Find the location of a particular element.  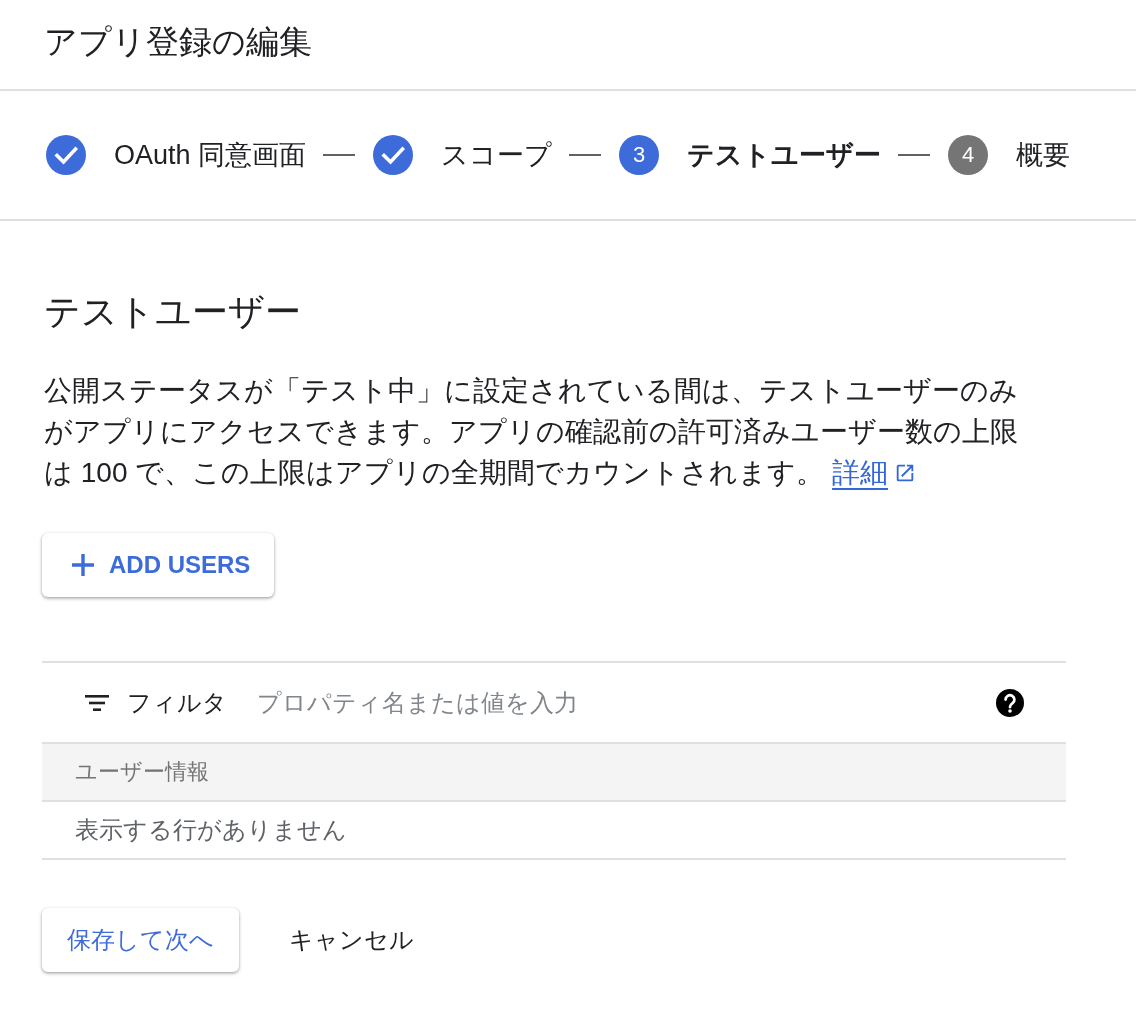

step-label: 概要 is located at coordinates (1043, 155).